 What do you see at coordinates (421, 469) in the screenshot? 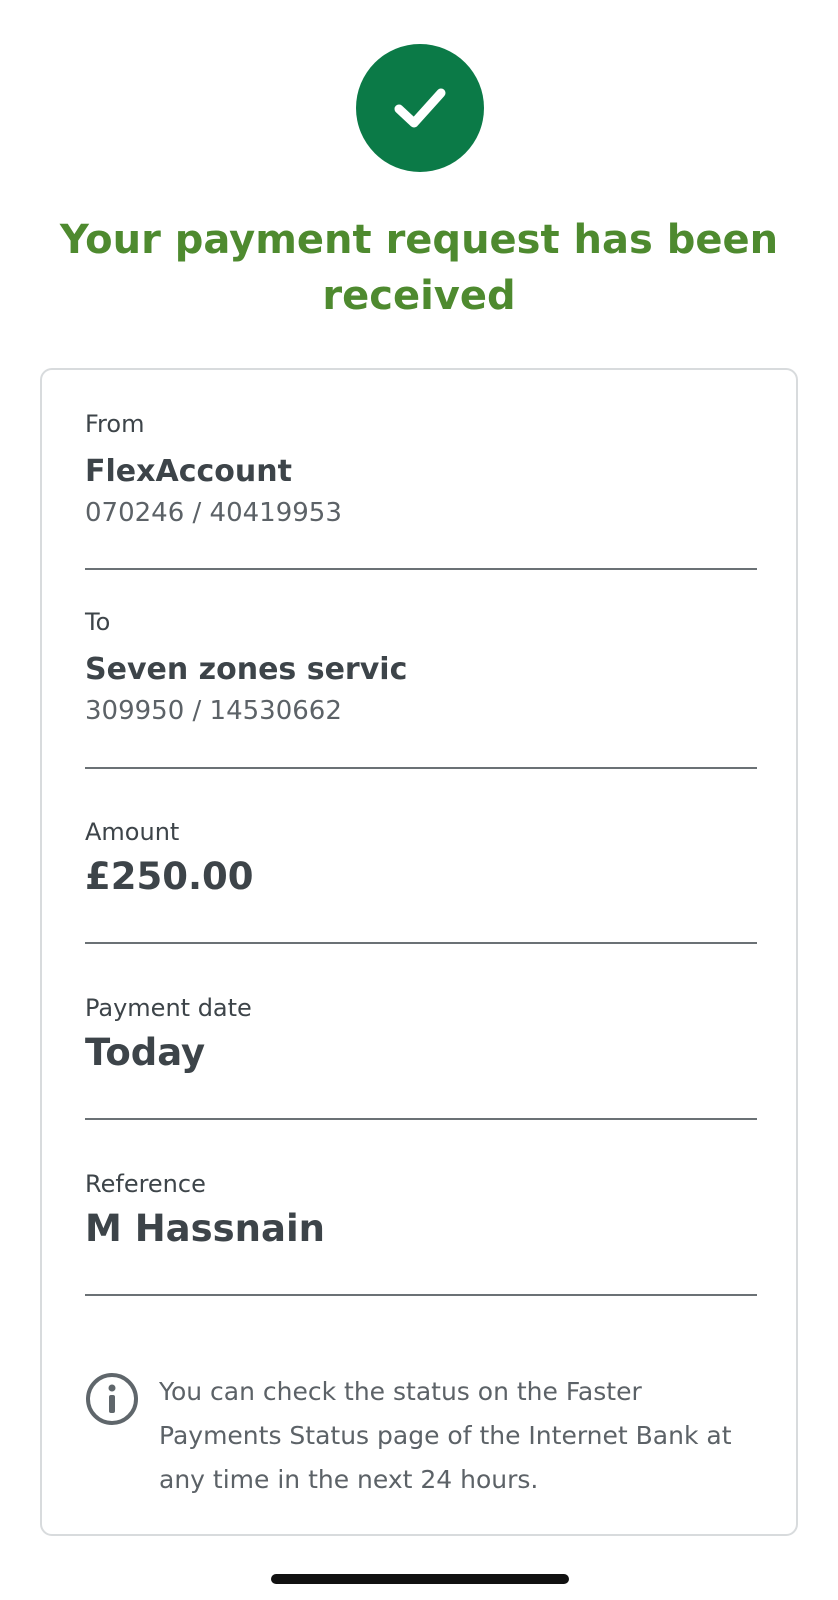
I see `from-section: From FlexAccount 070246 / 40419953` at bounding box center [421, 469].